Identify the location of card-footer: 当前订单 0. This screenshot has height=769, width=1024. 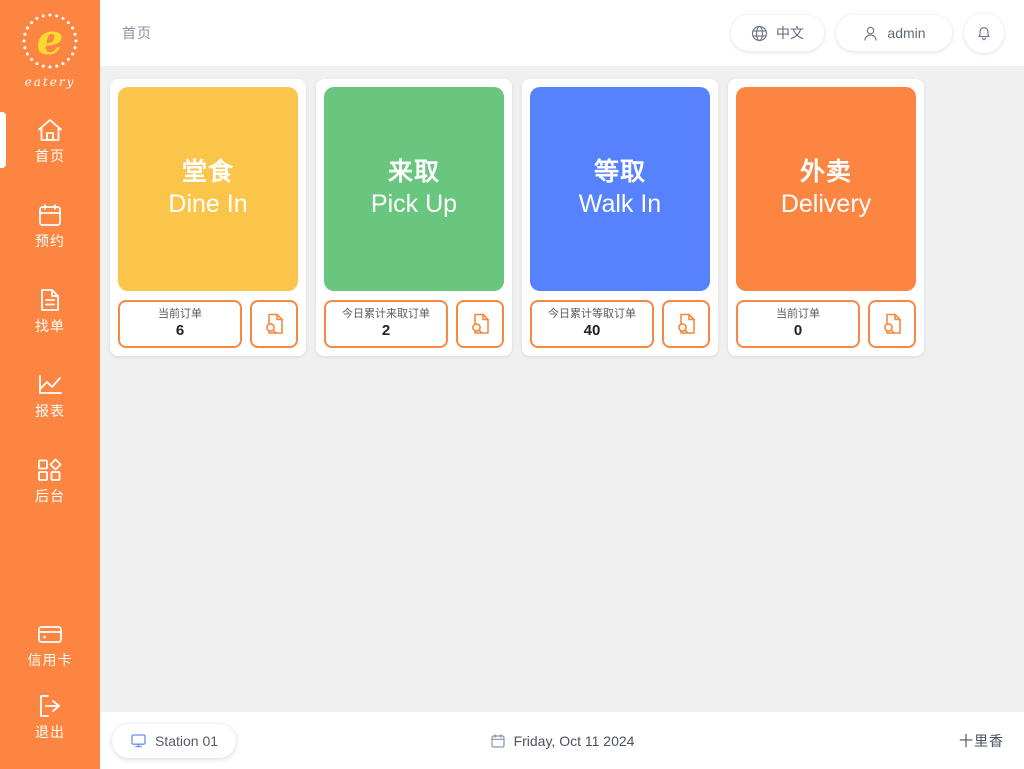
(826, 324).